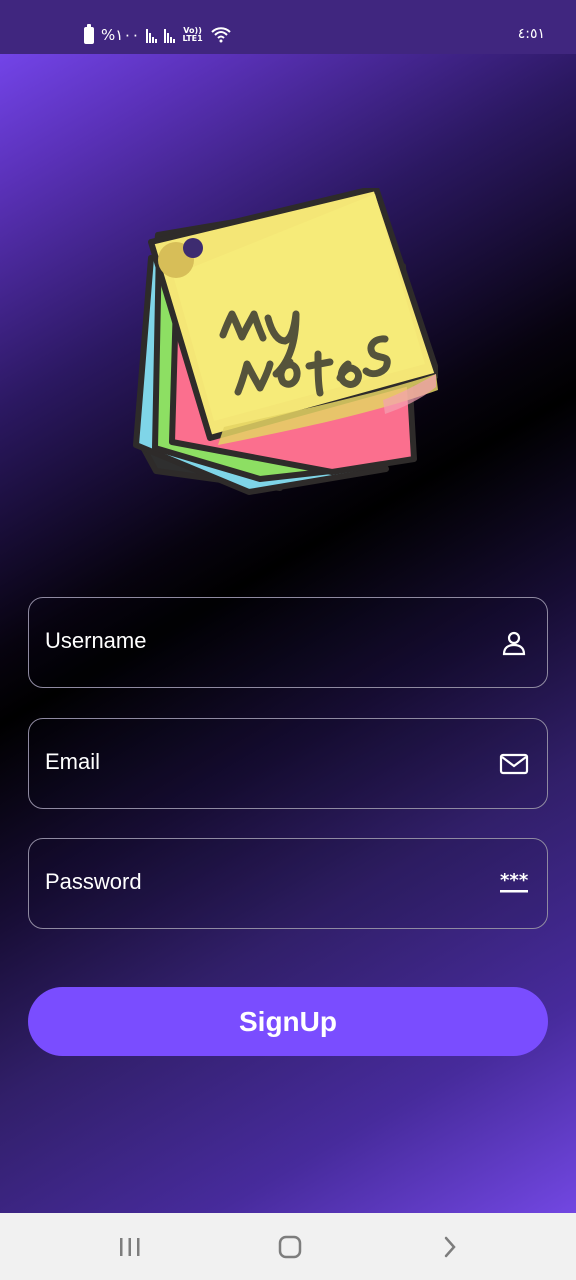 The height and width of the screenshot is (1280, 576). I want to click on person-icon, so click(514, 643).